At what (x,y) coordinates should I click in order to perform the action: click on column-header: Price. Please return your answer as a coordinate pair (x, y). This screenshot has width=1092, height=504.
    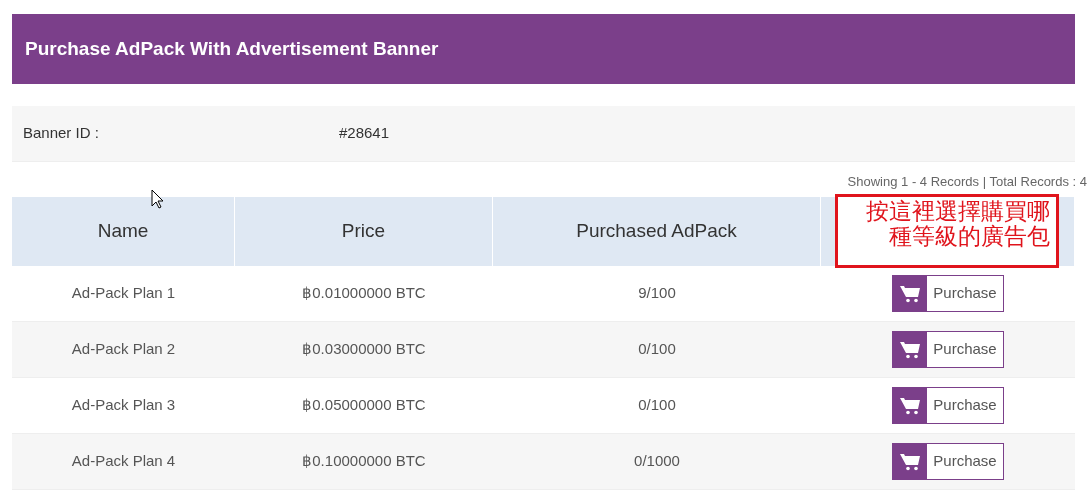
    Looking at the image, I should click on (364, 231).